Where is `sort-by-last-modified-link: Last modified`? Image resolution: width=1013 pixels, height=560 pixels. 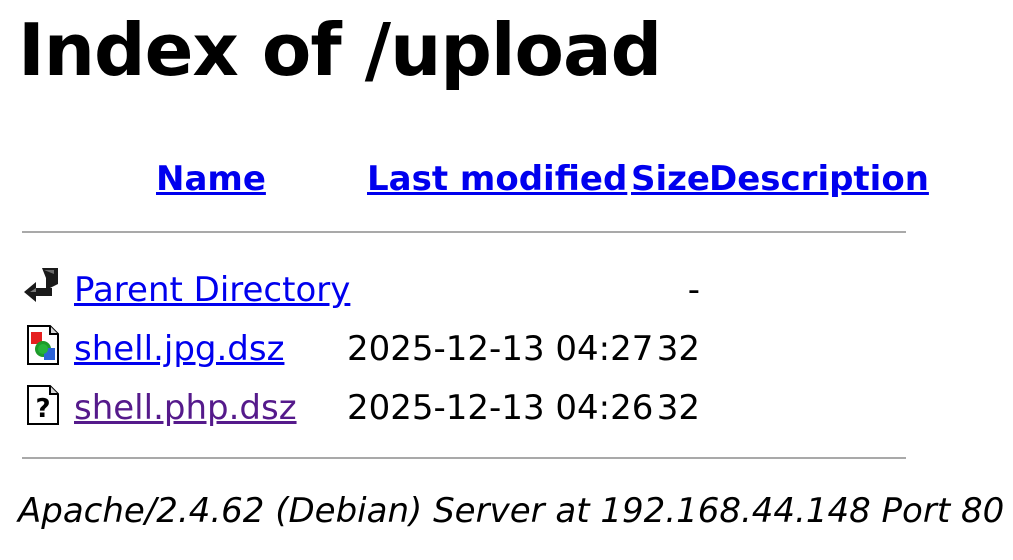
sort-by-last-modified-link: Last modified is located at coordinates (497, 179).